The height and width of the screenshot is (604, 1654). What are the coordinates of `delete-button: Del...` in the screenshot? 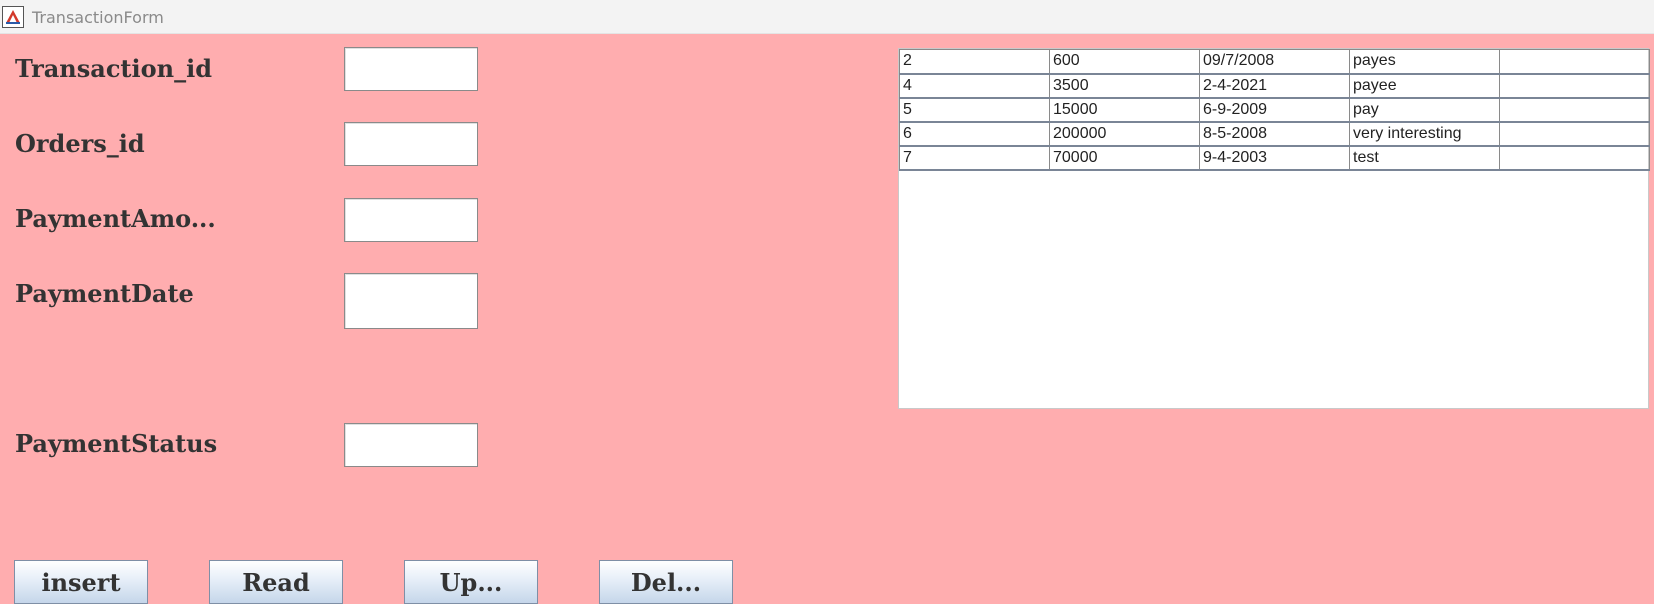 It's located at (666, 582).